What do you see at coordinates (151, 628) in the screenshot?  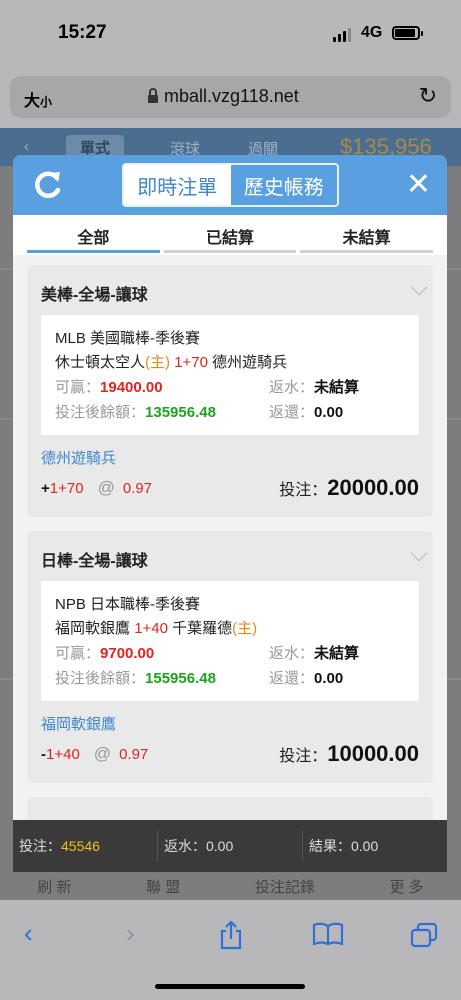 I see `handicap-line: 1+40` at bounding box center [151, 628].